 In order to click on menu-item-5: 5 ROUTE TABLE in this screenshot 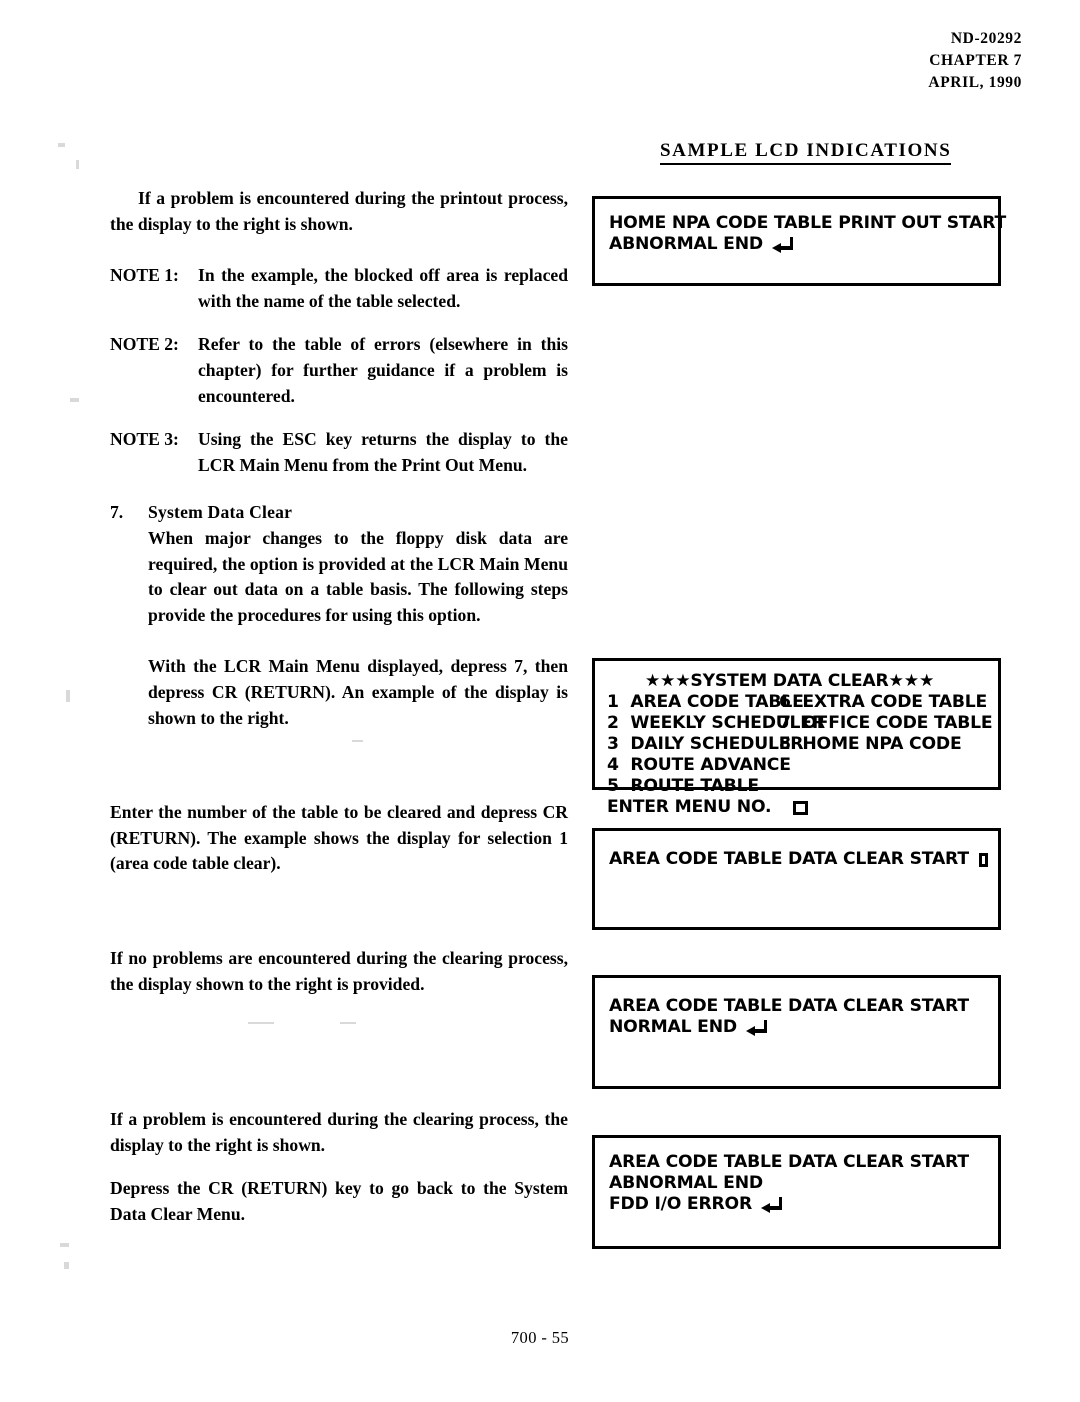, I will do `click(693, 786)`.